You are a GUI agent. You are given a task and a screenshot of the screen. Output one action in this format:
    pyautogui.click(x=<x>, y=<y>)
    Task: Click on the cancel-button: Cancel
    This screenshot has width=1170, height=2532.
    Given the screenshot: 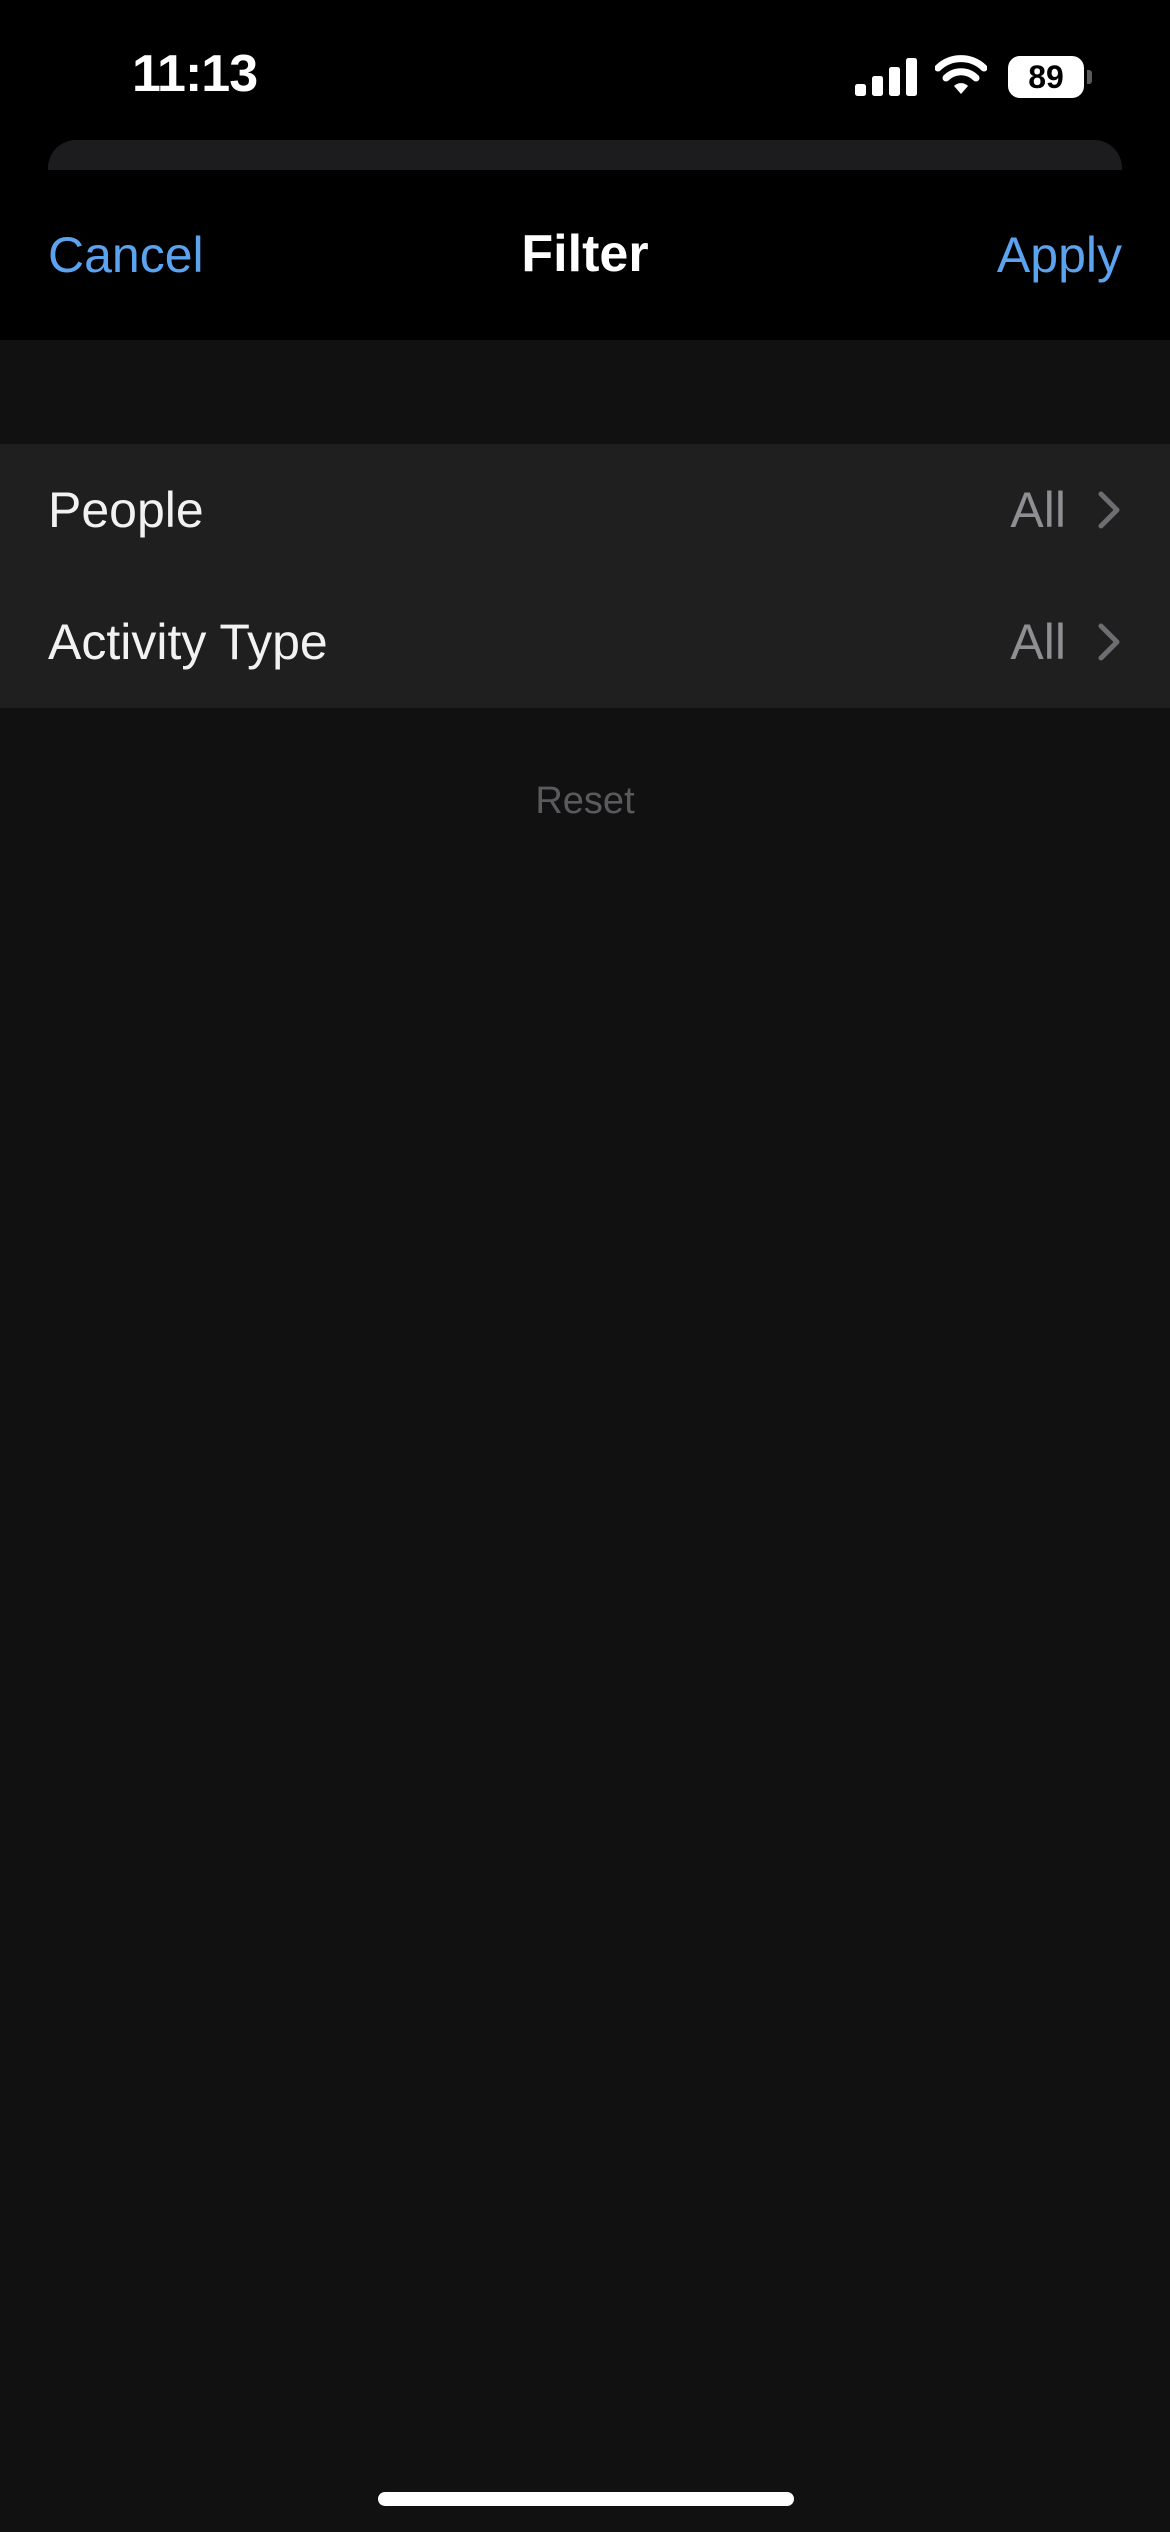 What is the action you would take?
    pyautogui.click(x=126, y=255)
    